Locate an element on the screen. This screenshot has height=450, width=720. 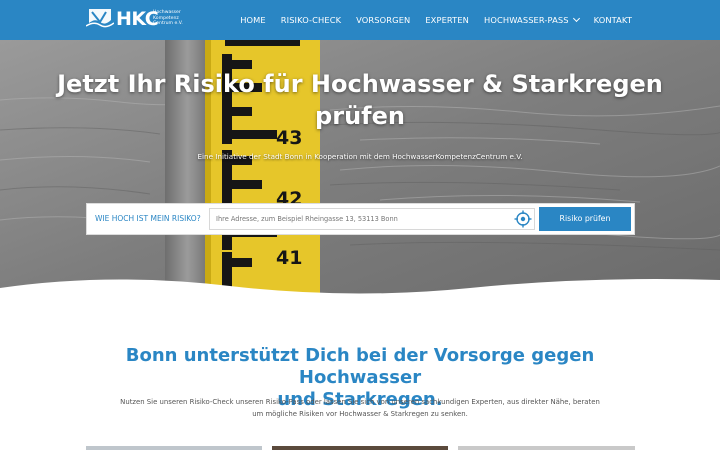
feature-cards is located at coordinates (360, 448).